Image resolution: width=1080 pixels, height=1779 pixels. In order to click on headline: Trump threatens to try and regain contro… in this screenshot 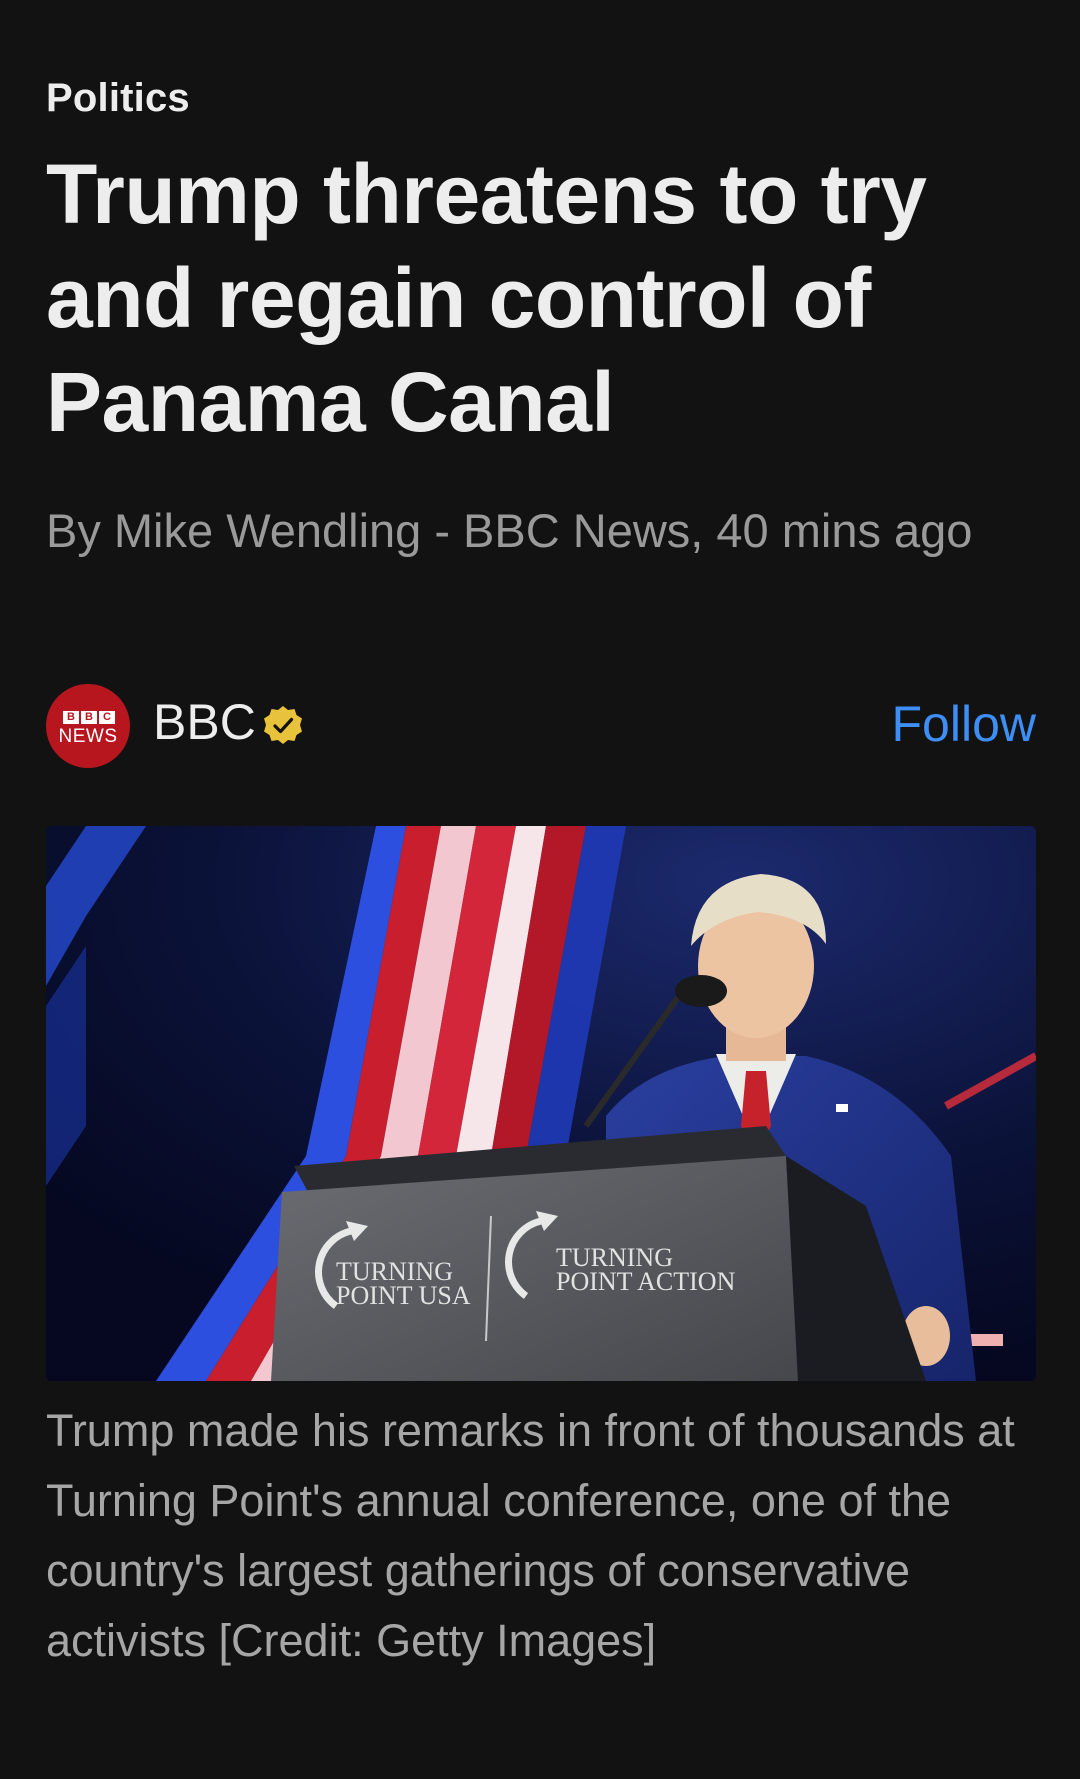, I will do `click(486, 298)`.